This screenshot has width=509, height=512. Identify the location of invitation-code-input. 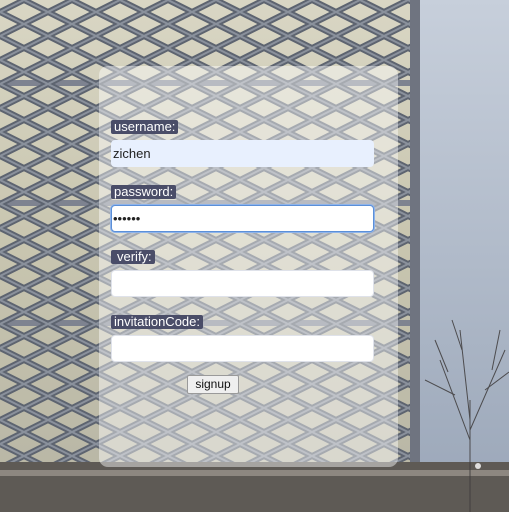
(242, 348).